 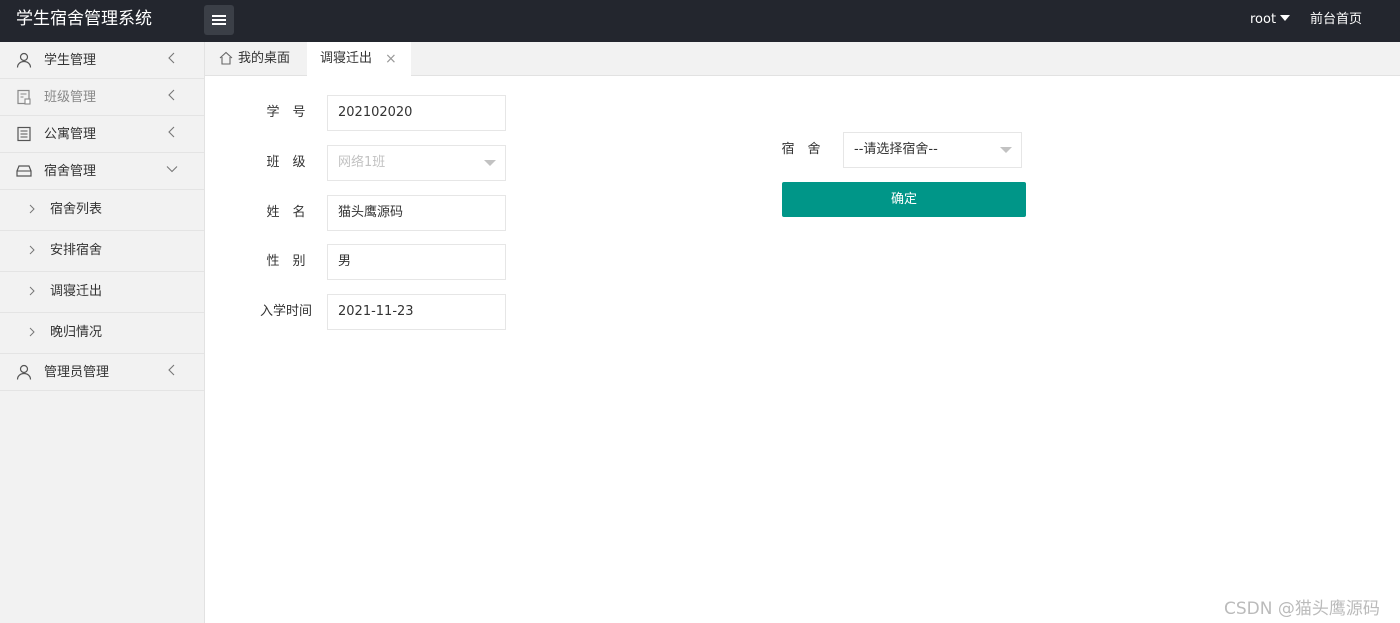 I want to click on apartment-icon, so click(x=24, y=134).